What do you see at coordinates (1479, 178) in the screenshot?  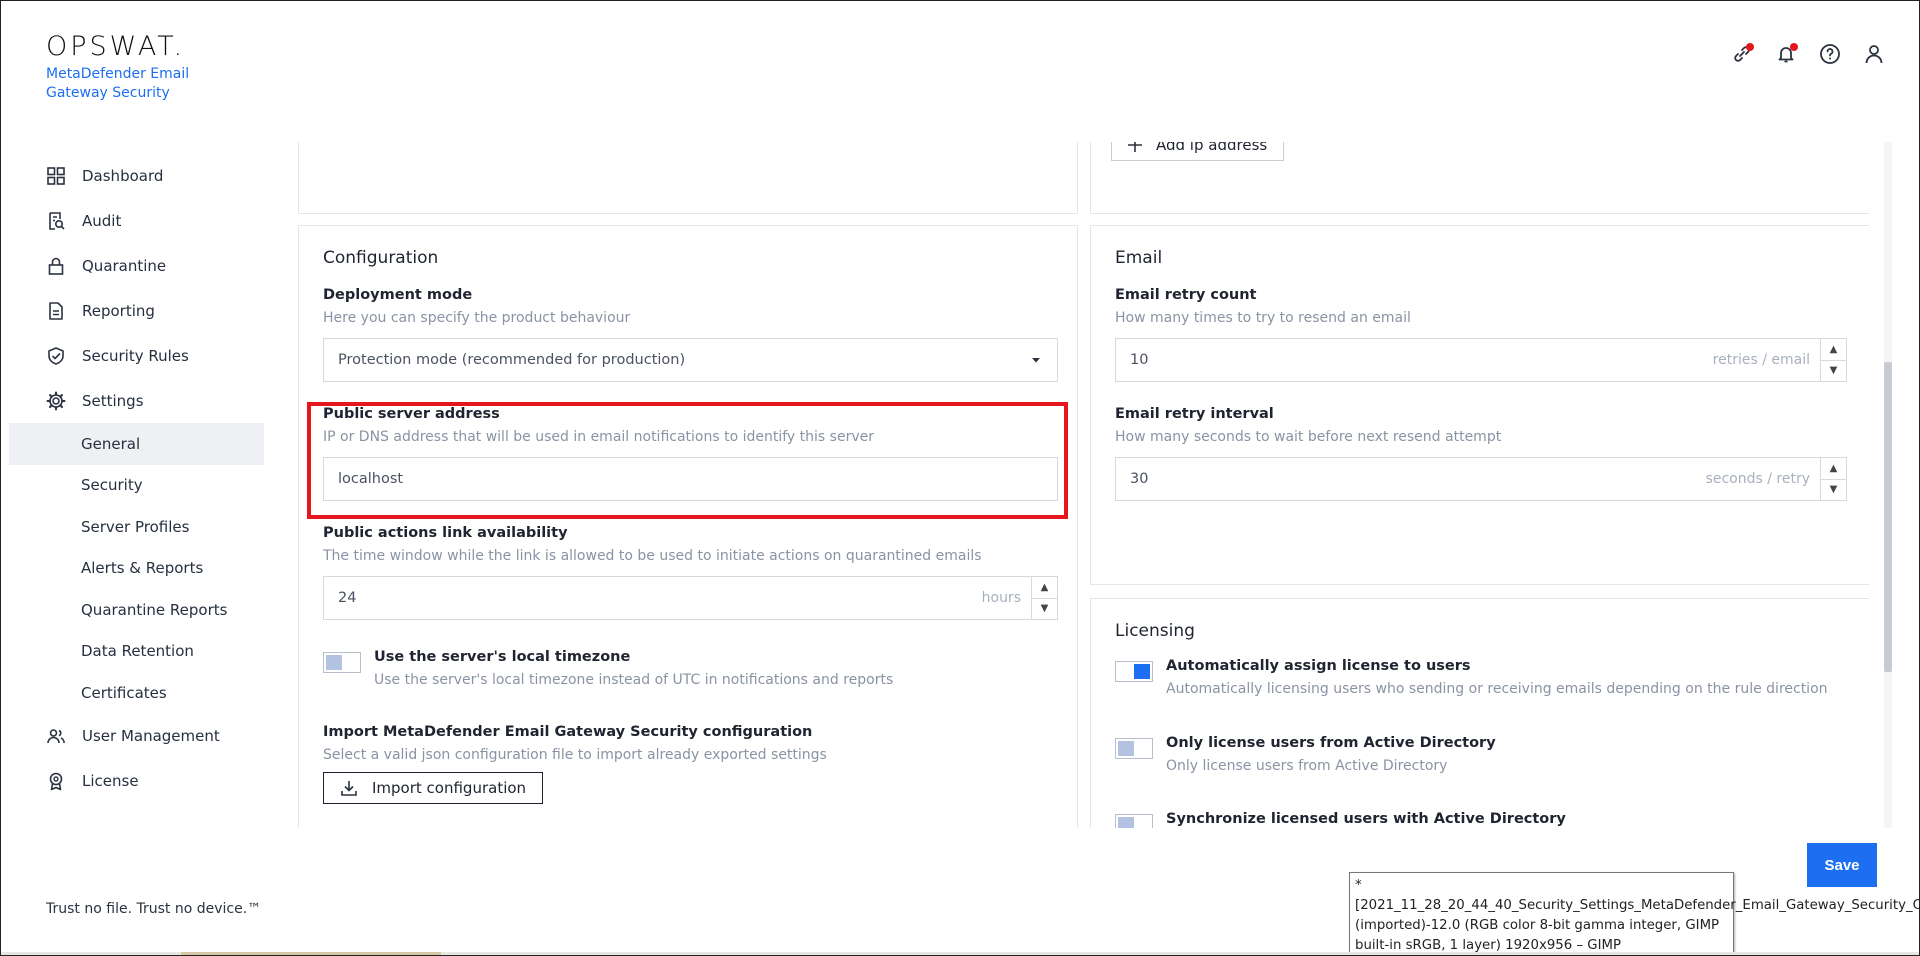 I see `top-right-card: Add ip address` at bounding box center [1479, 178].